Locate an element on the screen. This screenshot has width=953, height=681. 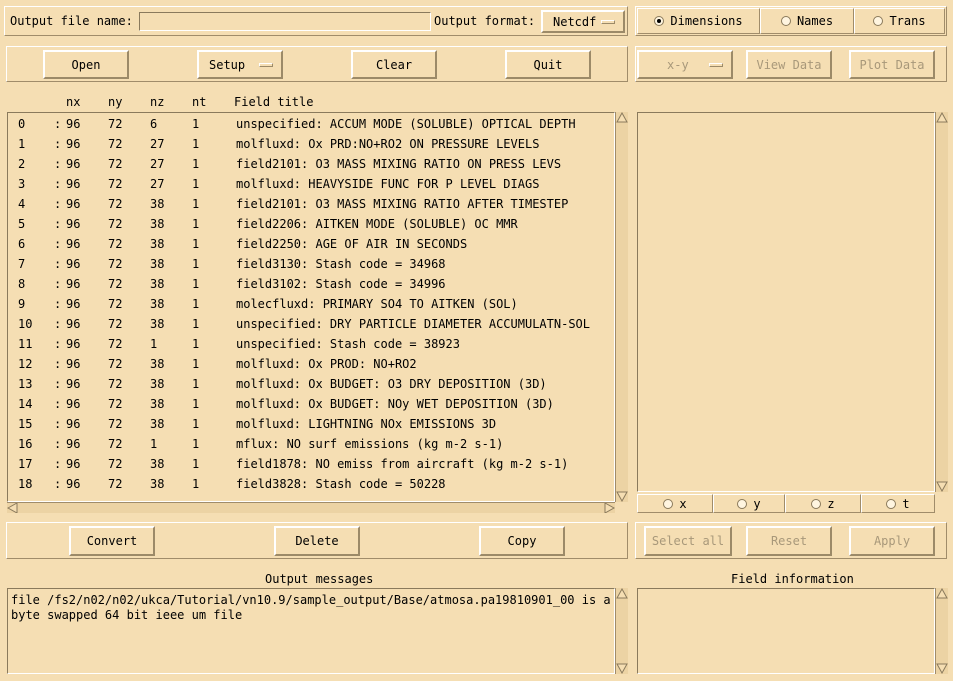
open-button: Open is located at coordinates (86, 64).